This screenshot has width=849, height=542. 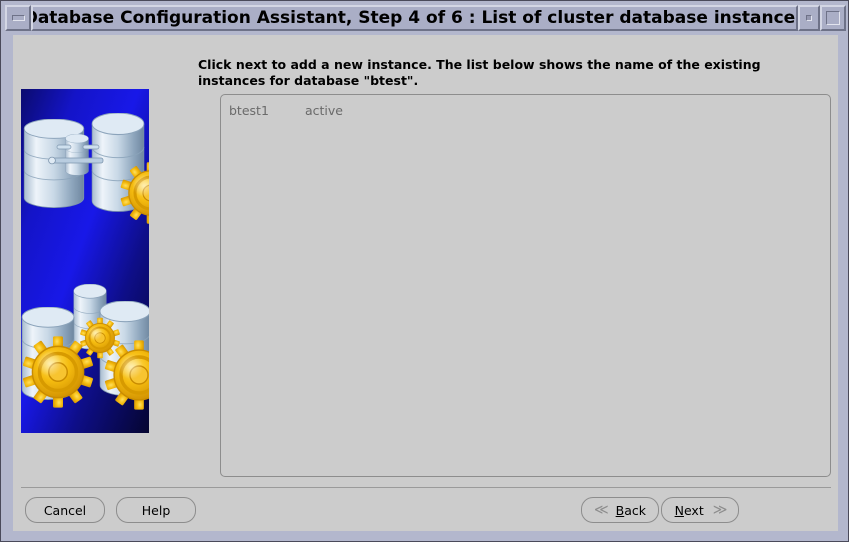 I want to click on next-button-mnemonic: N, so click(x=679, y=510).